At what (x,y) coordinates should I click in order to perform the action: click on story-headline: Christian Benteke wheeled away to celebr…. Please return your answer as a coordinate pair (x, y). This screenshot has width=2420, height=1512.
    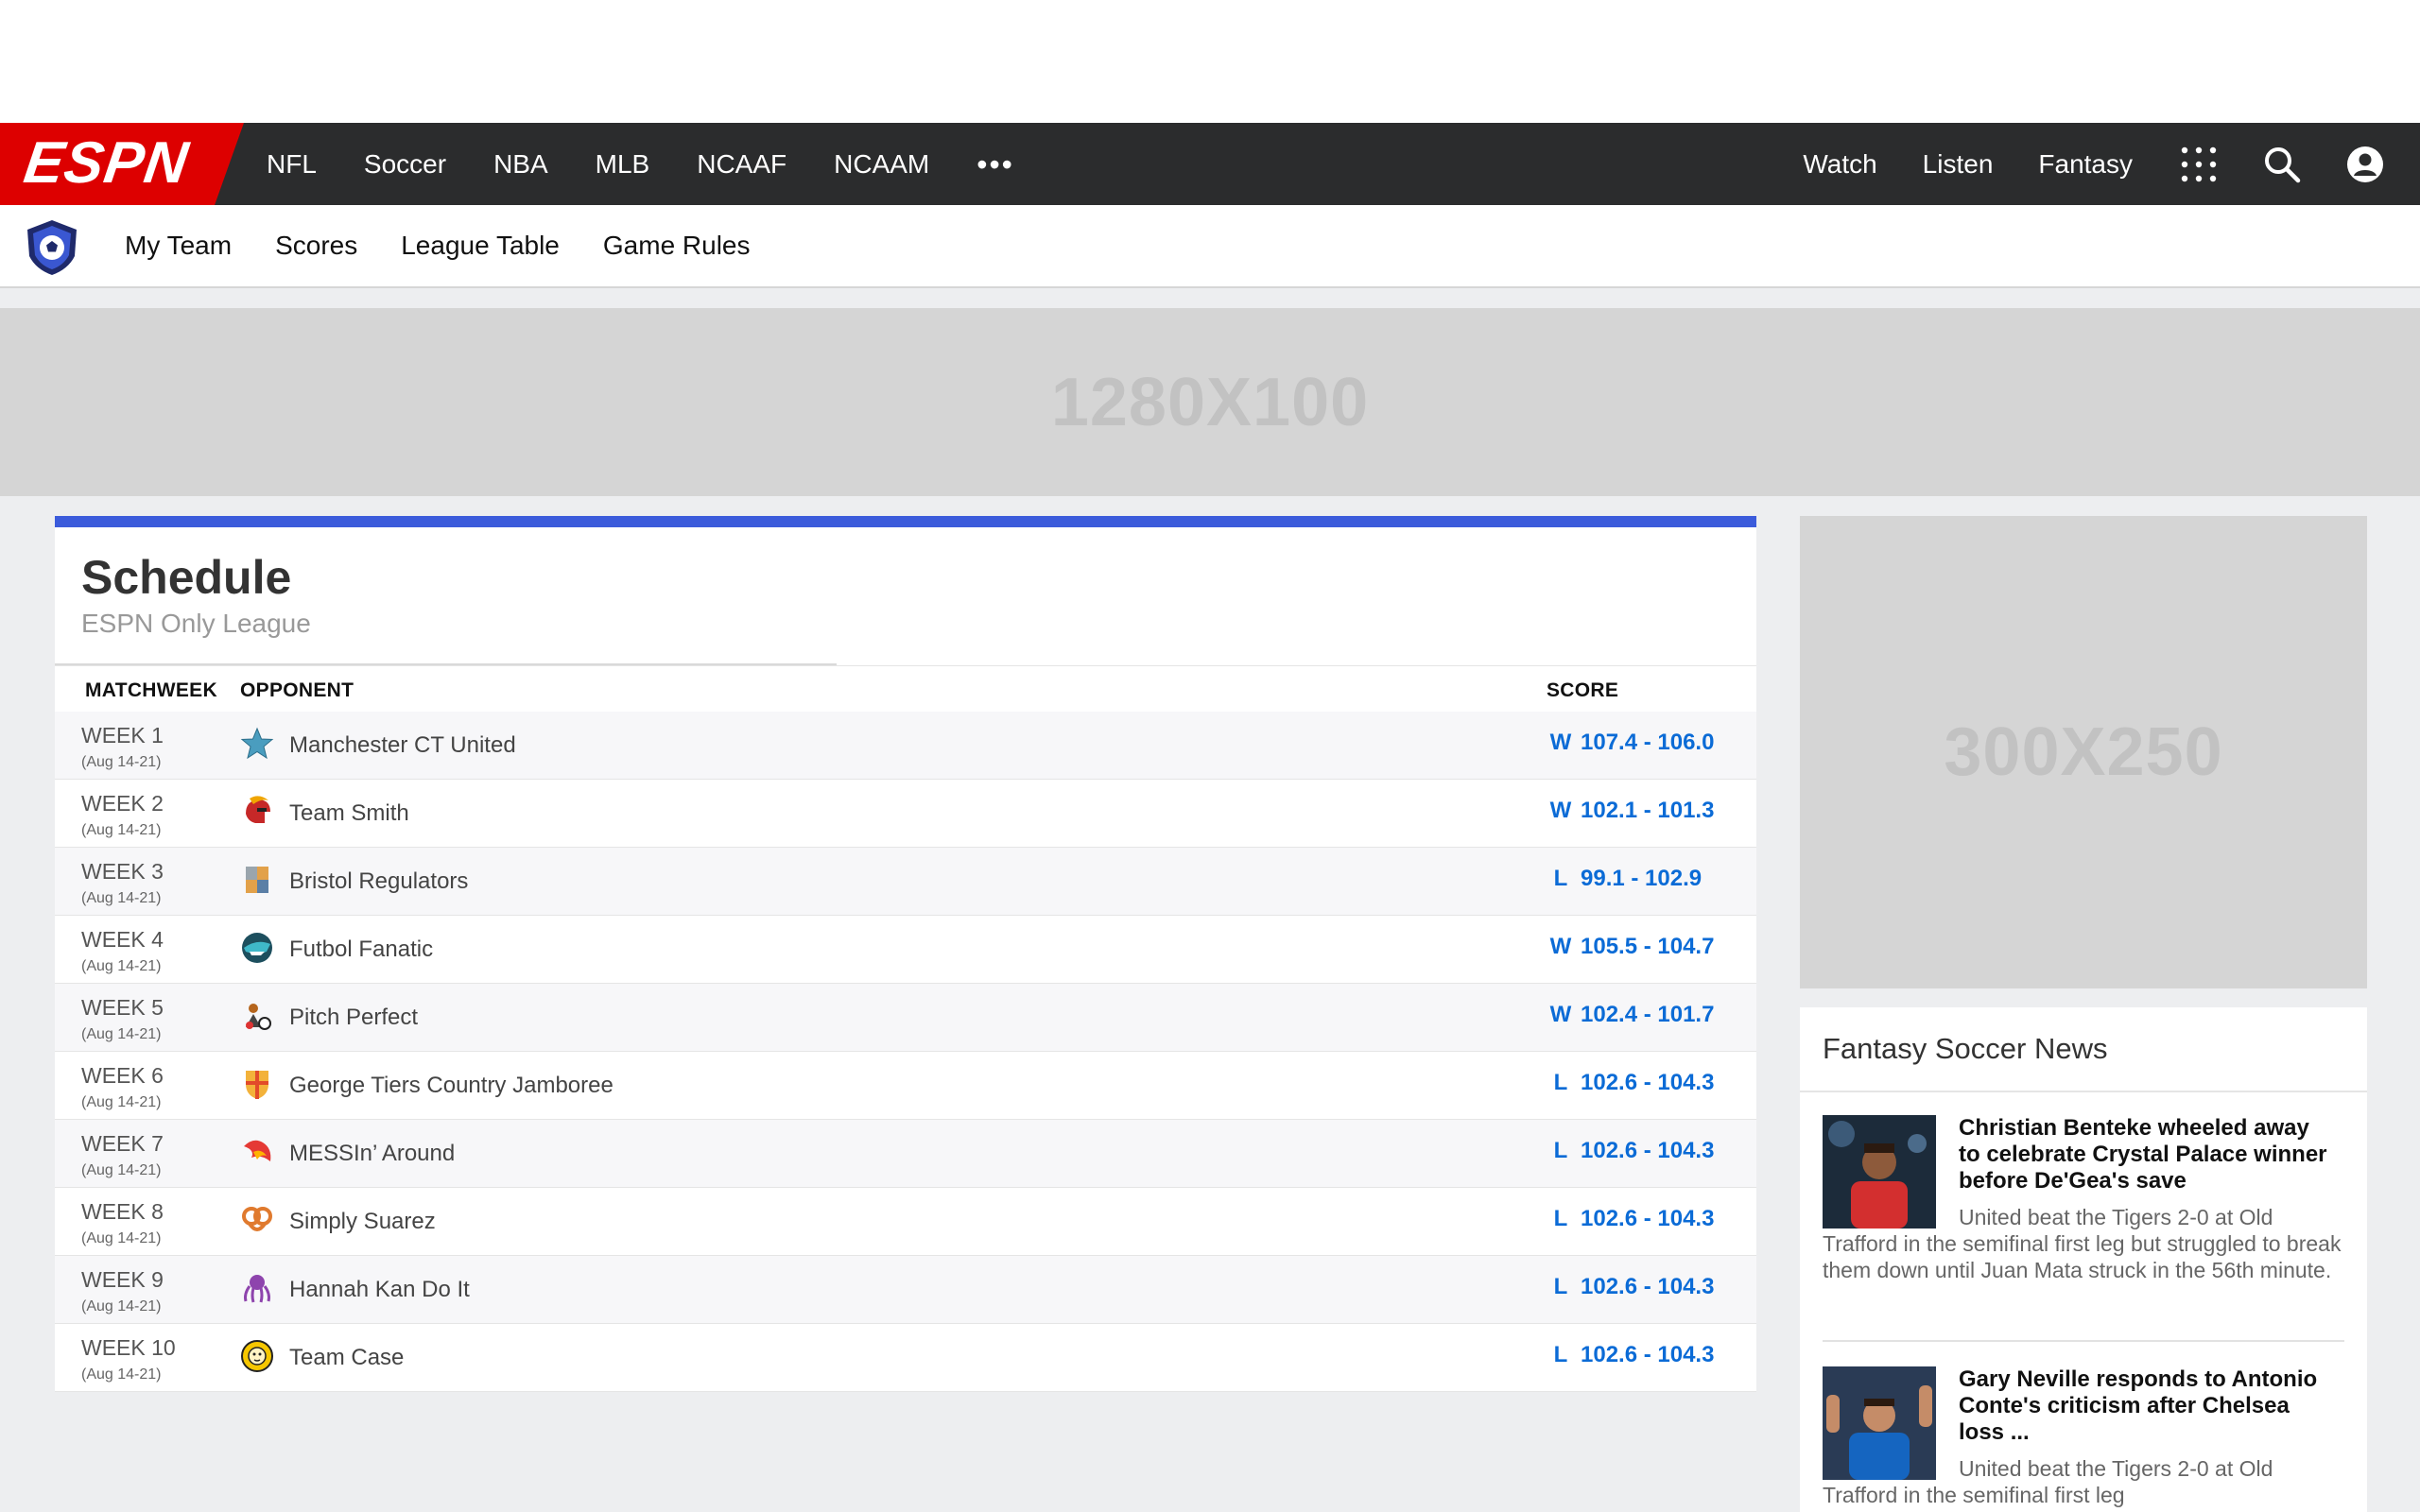
    Looking at the image, I should click on (2148, 1154).